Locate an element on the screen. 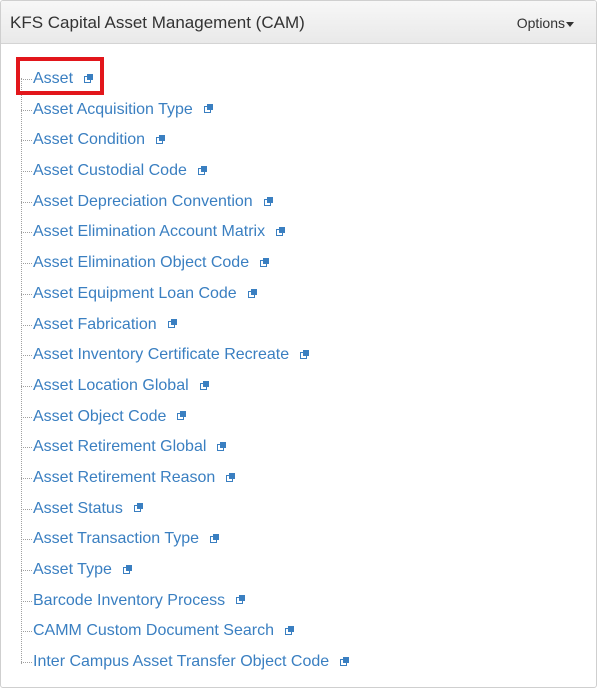 The width and height of the screenshot is (601, 689). tree-link: Barcode Inventory Process is located at coordinates (129, 600).